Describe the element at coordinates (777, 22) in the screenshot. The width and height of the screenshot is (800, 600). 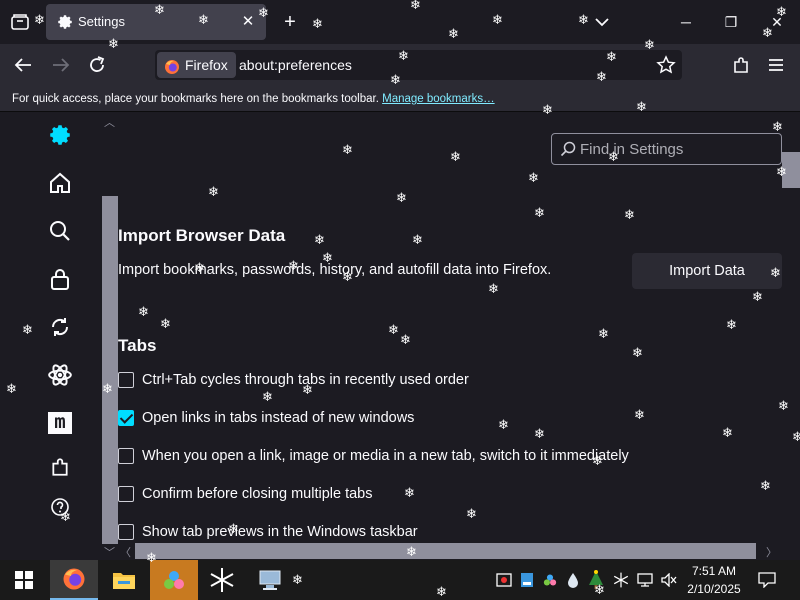
I see `close-window-button: ✕` at that location.